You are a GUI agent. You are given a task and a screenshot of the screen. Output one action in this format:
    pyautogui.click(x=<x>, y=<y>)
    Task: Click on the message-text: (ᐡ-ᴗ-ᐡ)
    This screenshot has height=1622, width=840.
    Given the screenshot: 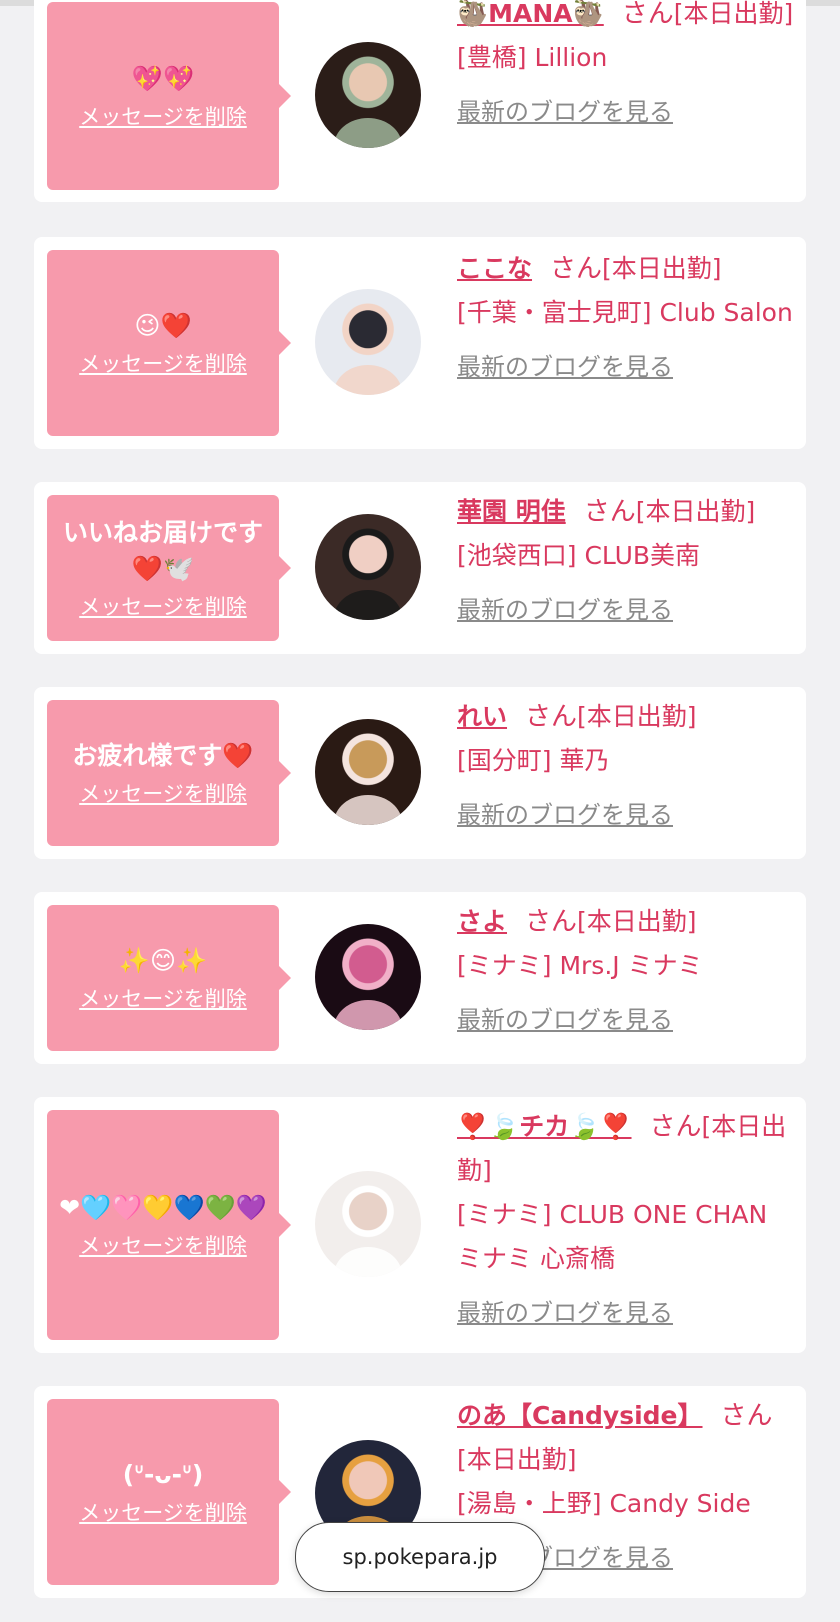 What is the action you would take?
    pyautogui.click(x=163, y=1474)
    